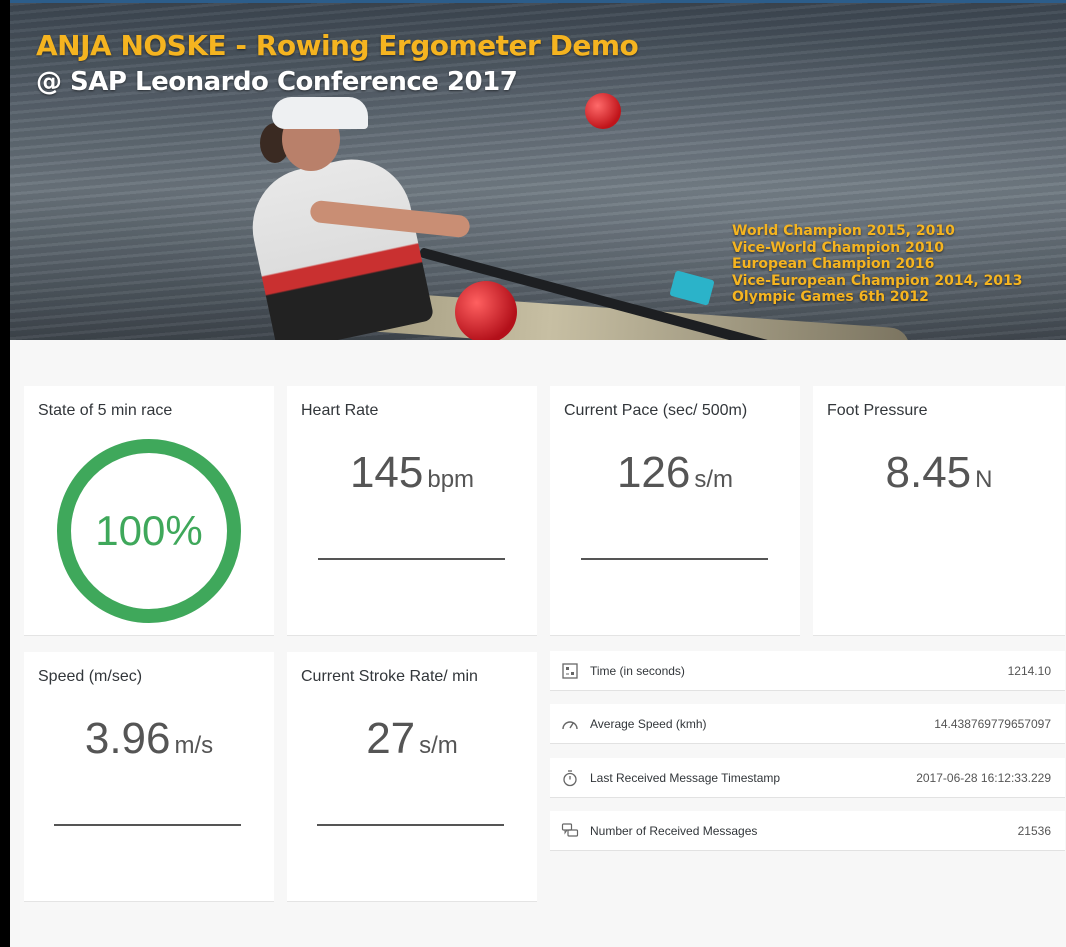  What do you see at coordinates (648, 723) in the screenshot?
I see `list-item-label: Average Speed (kmh)` at bounding box center [648, 723].